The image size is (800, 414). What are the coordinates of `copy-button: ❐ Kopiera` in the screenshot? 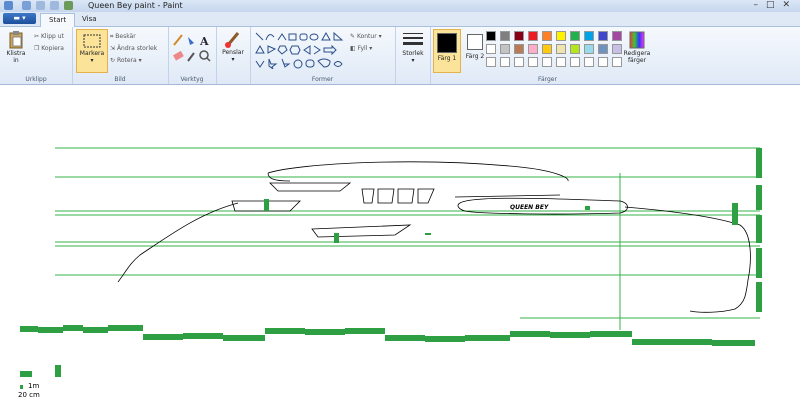 It's located at (49, 49).